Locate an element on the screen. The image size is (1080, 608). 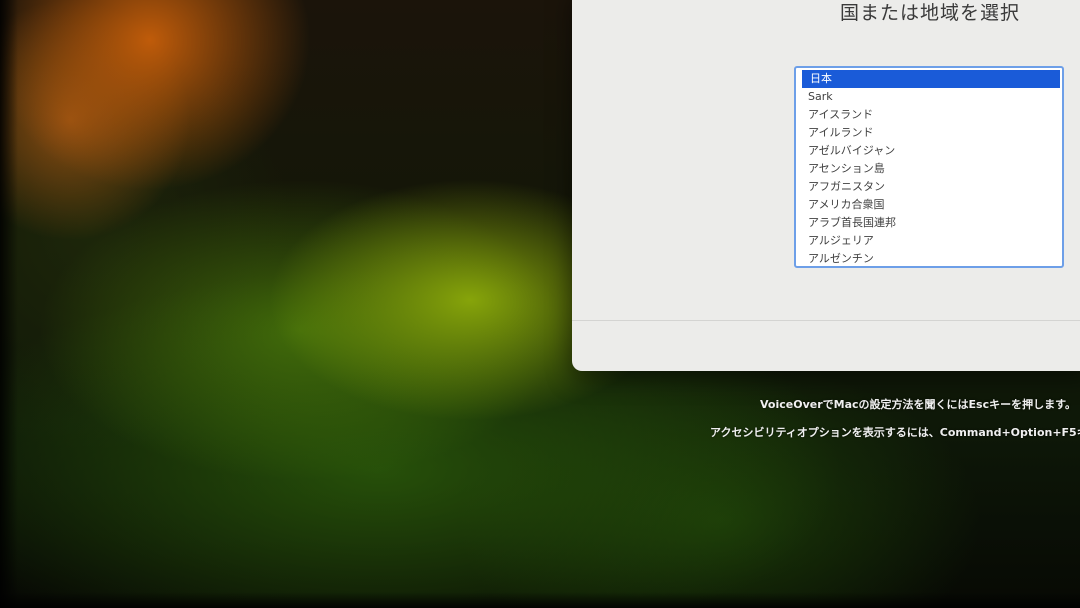
dialog-title: 国または地域を選択 is located at coordinates (930, 13).